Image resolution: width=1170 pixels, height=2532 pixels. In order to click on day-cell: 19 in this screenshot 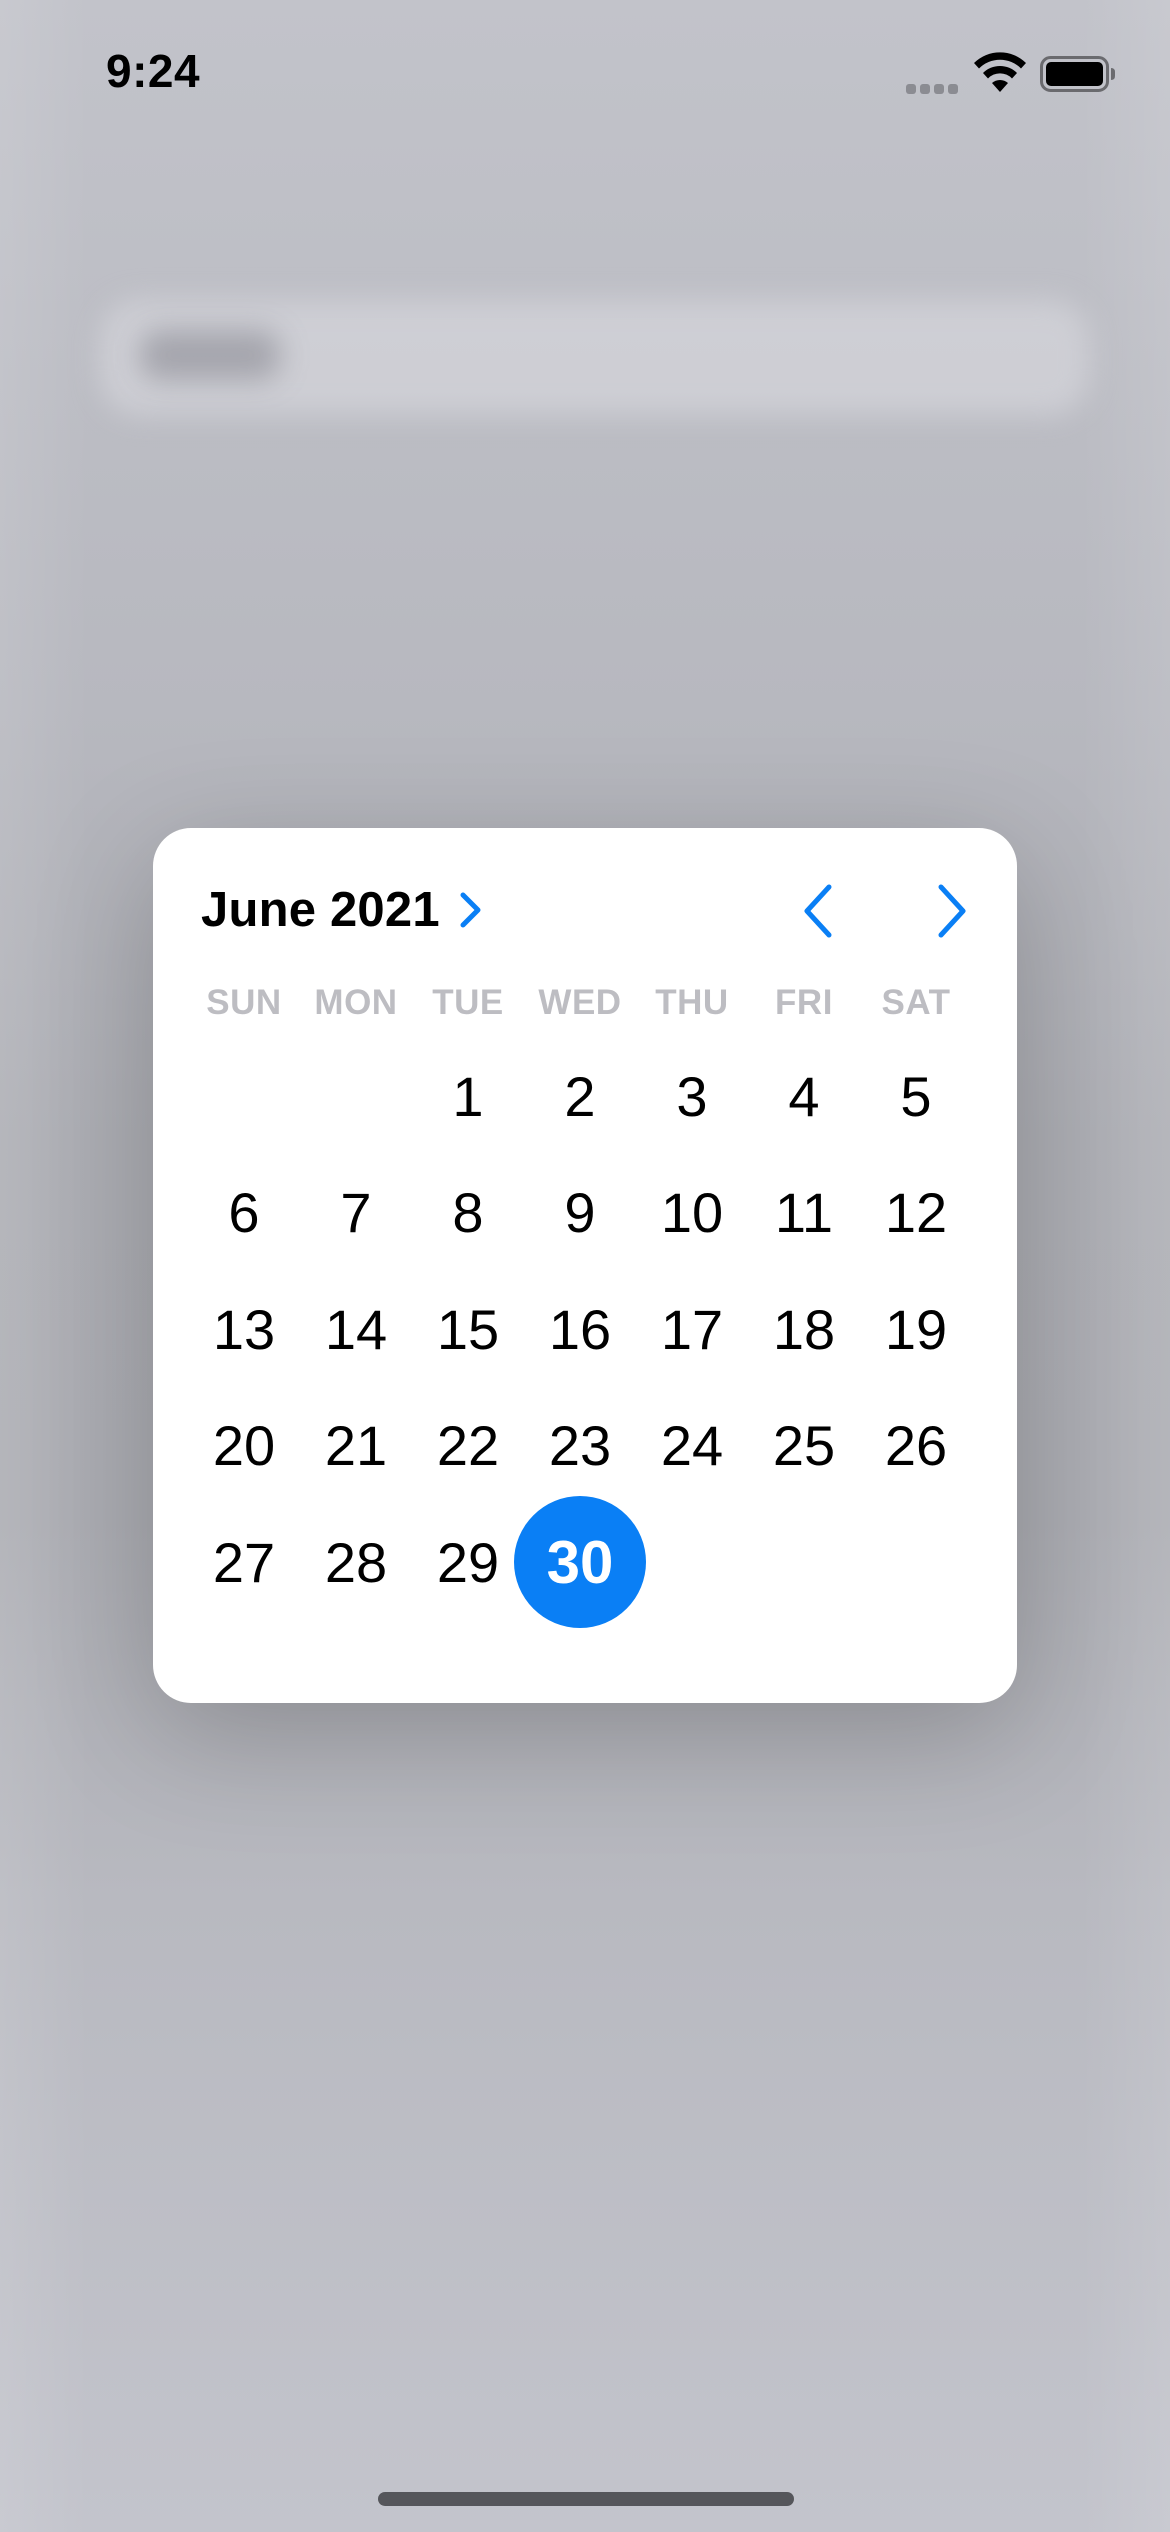, I will do `click(916, 1329)`.